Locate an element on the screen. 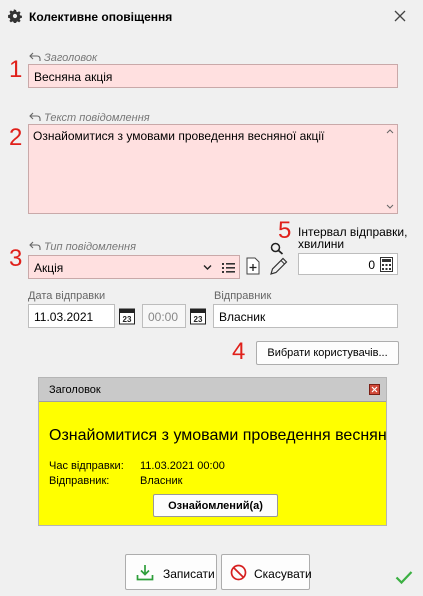  cancel-button: Скасувати is located at coordinates (266, 572).